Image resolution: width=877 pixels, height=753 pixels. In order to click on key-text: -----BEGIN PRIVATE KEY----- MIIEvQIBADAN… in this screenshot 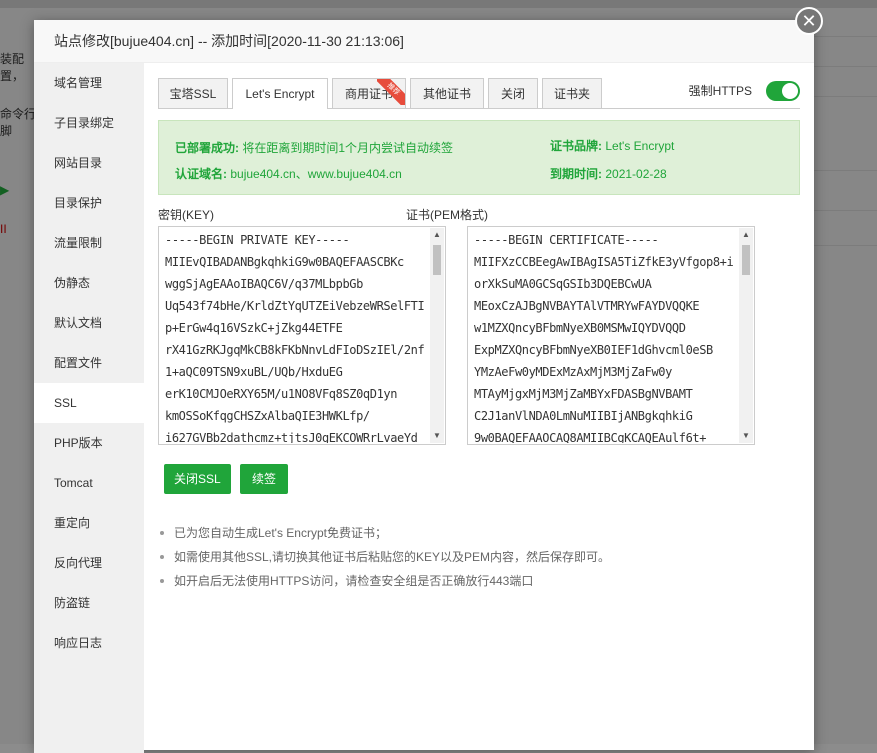, I will do `click(295, 338)`.